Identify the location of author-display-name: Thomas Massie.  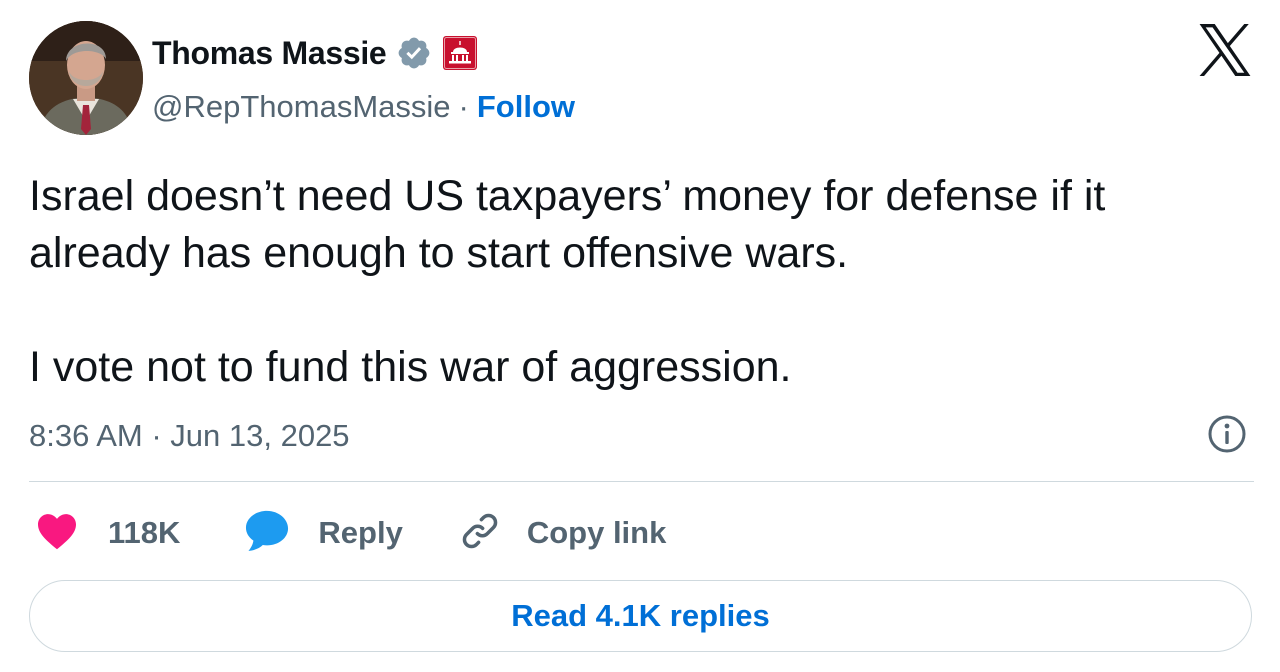
(269, 53).